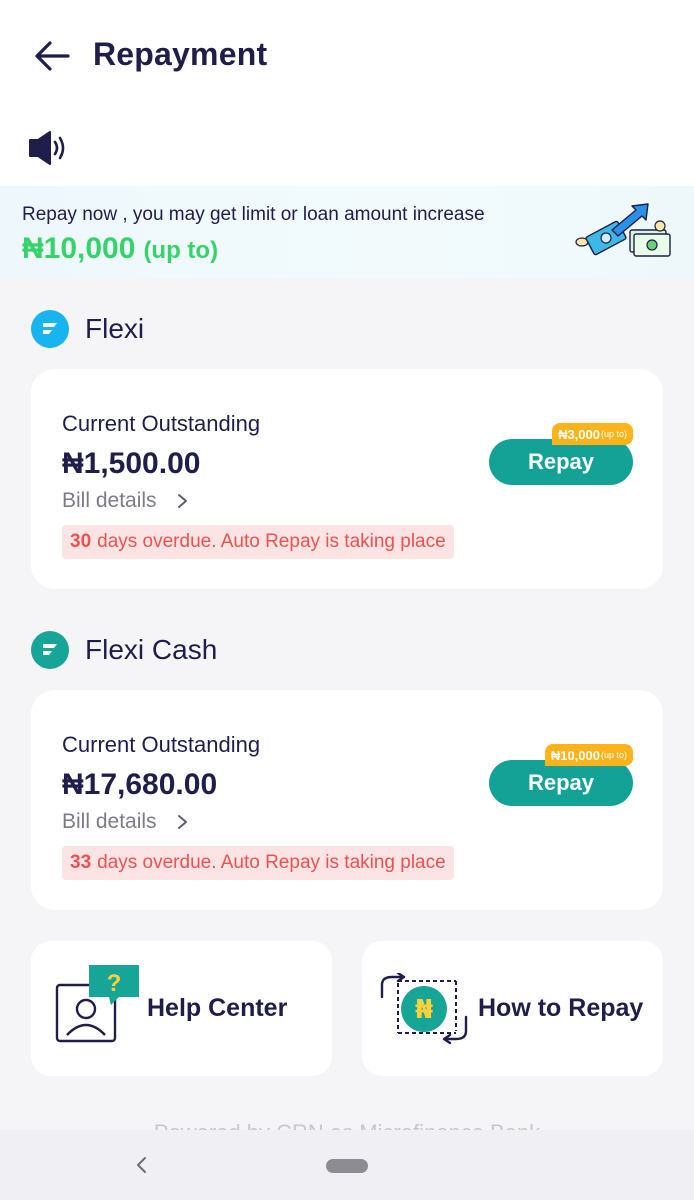 Image resolution: width=694 pixels, height=1200 pixels. I want to click on help-center-tile: ? Help Center, so click(181, 1008).